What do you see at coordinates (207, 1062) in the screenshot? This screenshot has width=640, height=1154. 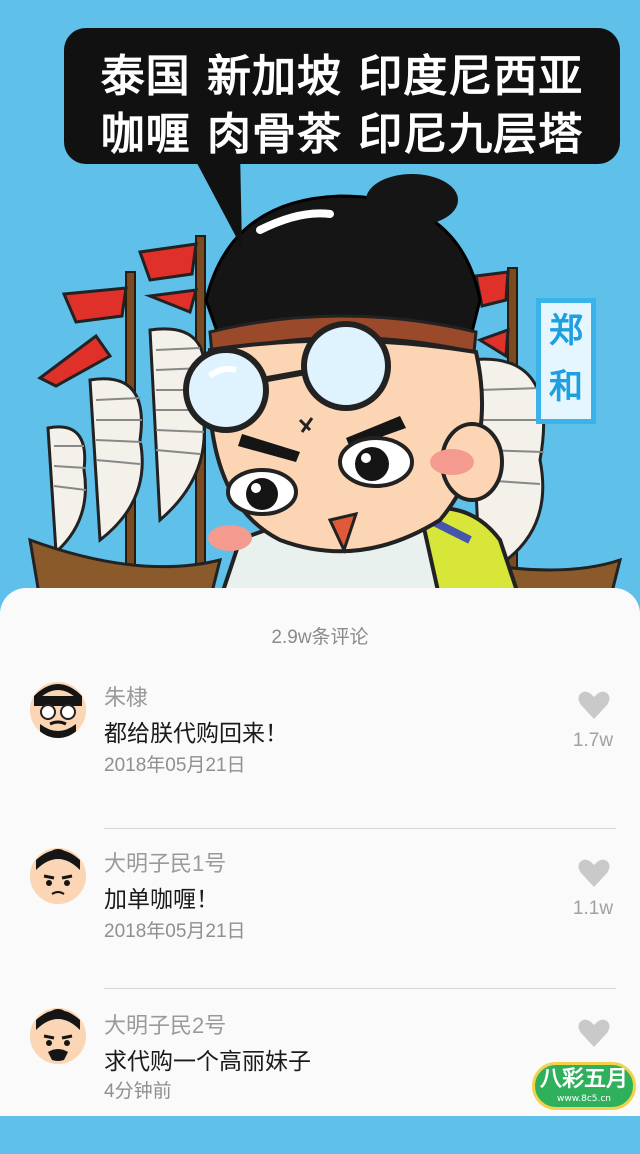 I see `comment-text: 求代购一个高丽妹子` at bounding box center [207, 1062].